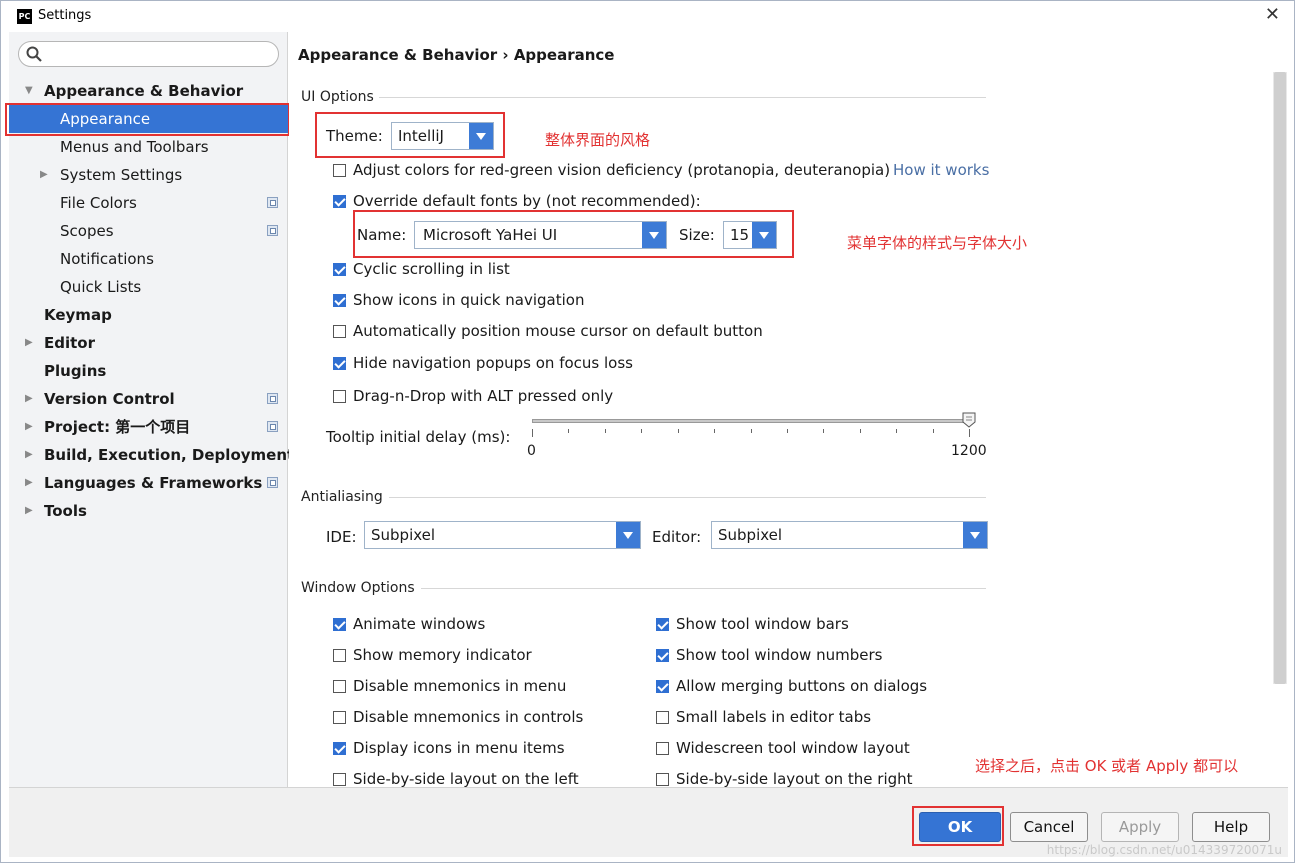  I want to click on search-box, so click(148, 54).